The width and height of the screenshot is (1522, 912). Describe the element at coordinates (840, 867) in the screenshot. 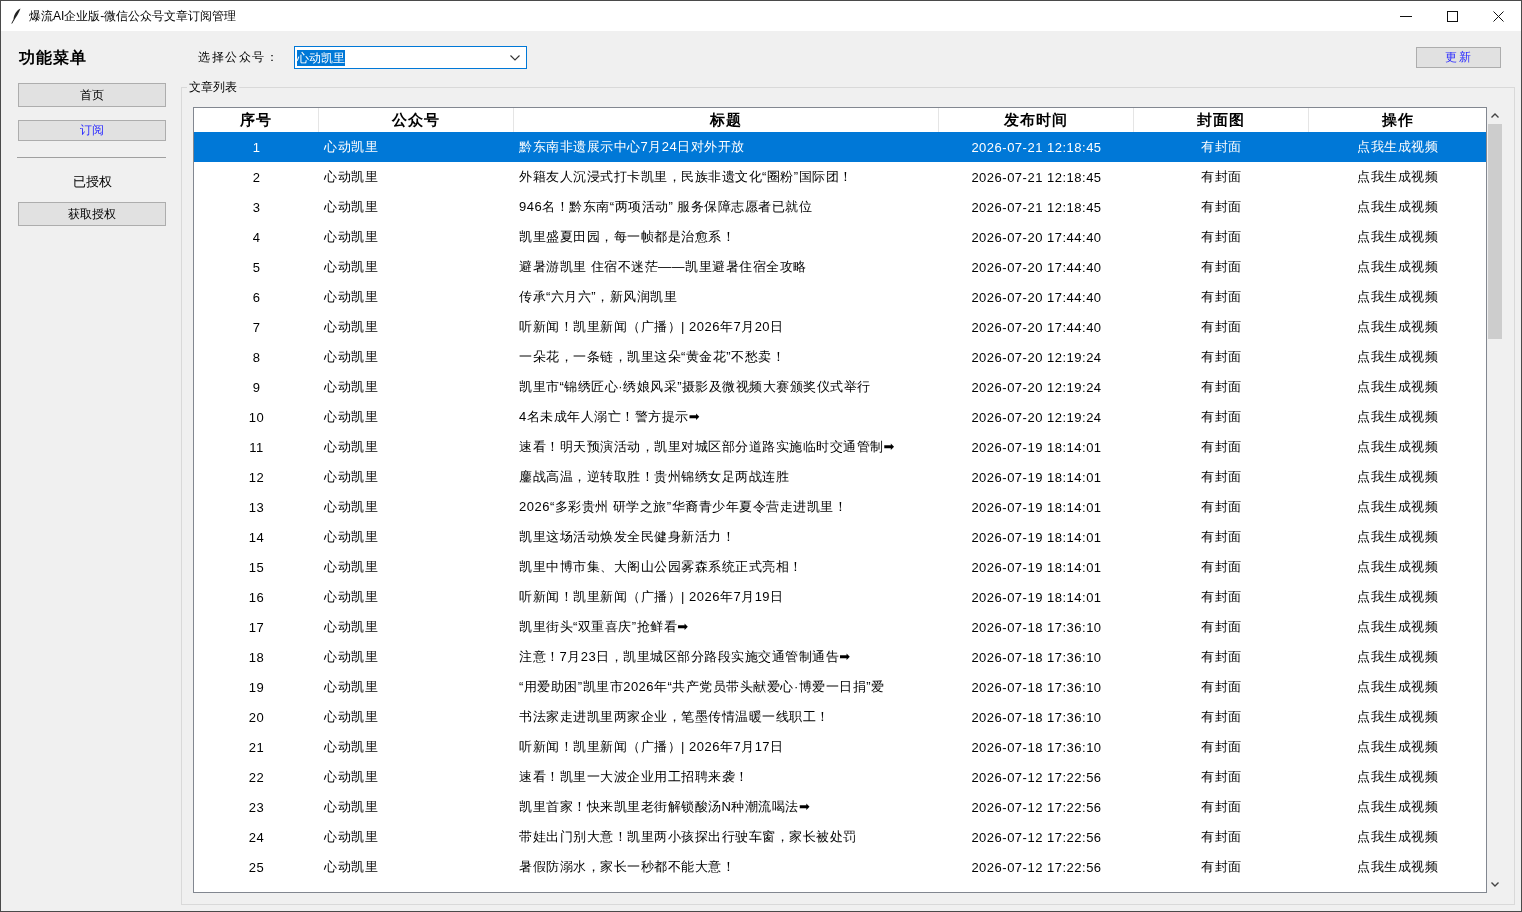

I see `table-row: 25 心动凯里 暑假防溺水，家长一秒都不能大意！ 2026-07-12 17:22:56 有封面 点我生成视频` at that location.